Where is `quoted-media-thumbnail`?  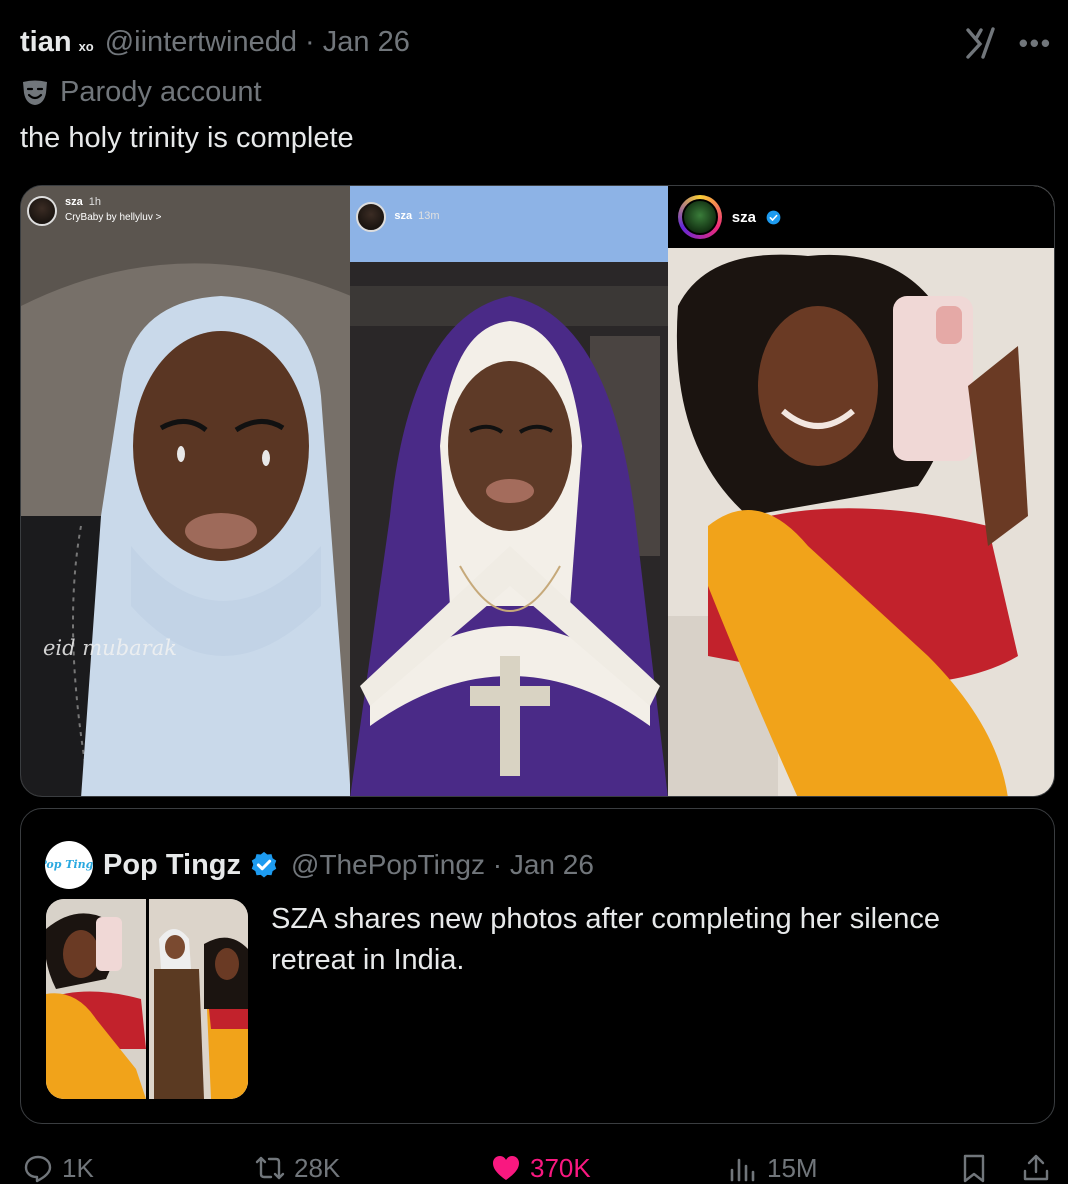 quoted-media-thumbnail is located at coordinates (147, 999).